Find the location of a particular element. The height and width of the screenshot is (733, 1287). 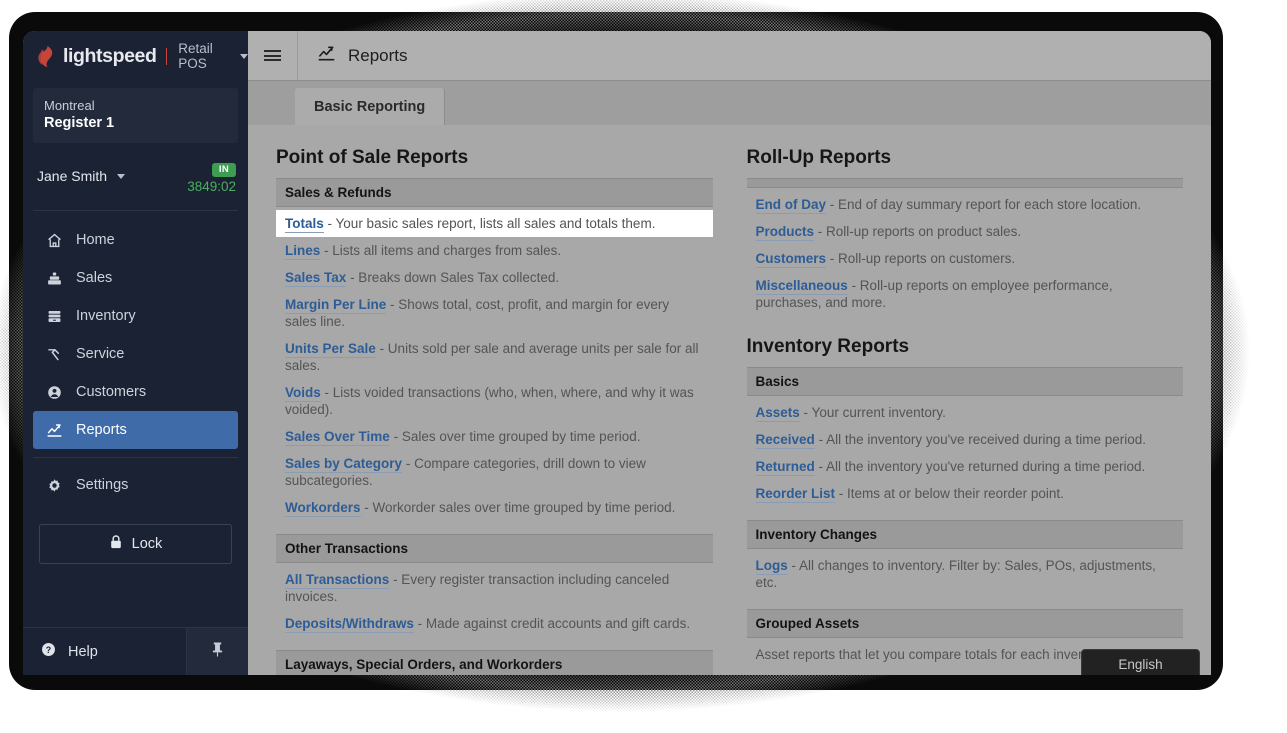

home-icon is located at coordinates (54, 240).